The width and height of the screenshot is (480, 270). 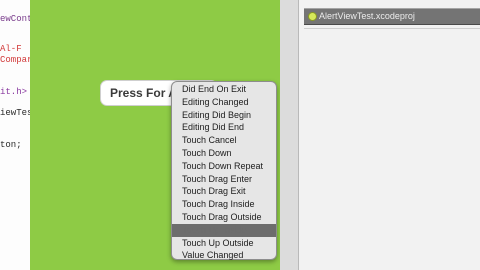 What do you see at coordinates (392, 28) in the screenshot?
I see `tab-divider` at bounding box center [392, 28].